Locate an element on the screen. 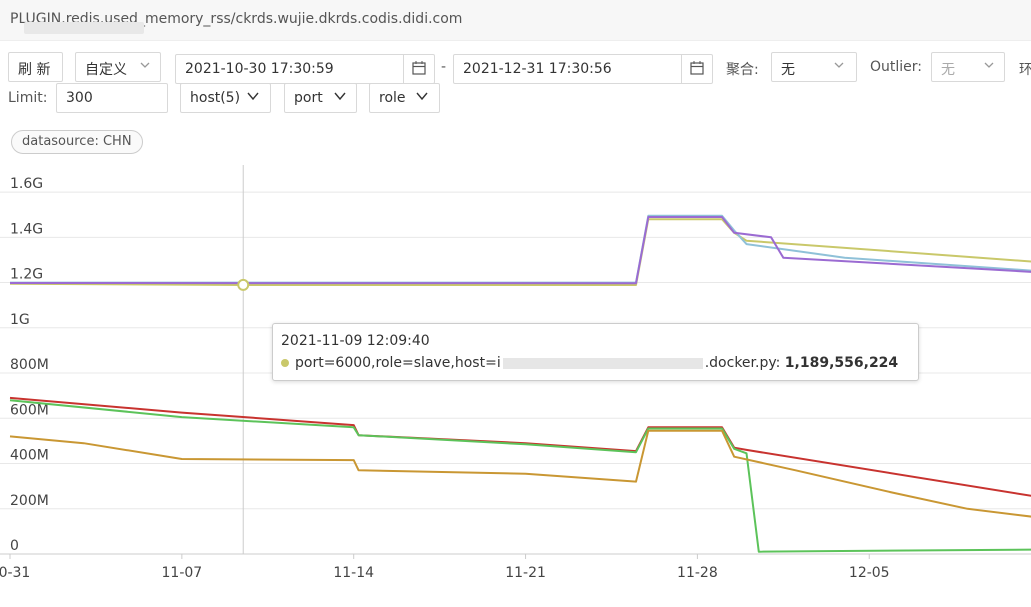  datasource-chip: datasource: CHN is located at coordinates (77, 142).